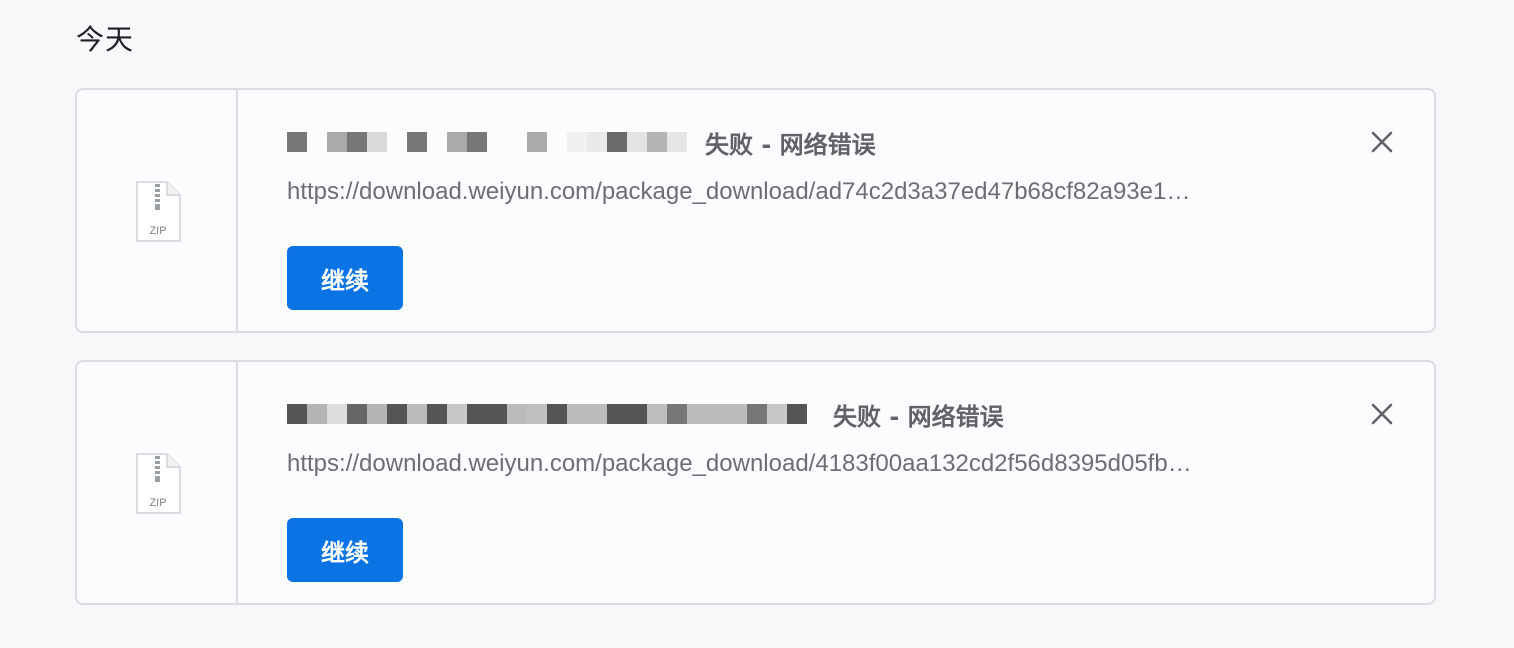  What do you see at coordinates (105, 39) in the screenshot?
I see `section-title-today: 今天` at bounding box center [105, 39].